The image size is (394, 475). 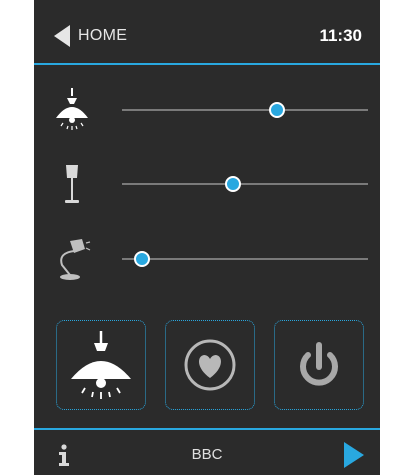 I want to click on clock: 11:30, so click(x=340, y=35).